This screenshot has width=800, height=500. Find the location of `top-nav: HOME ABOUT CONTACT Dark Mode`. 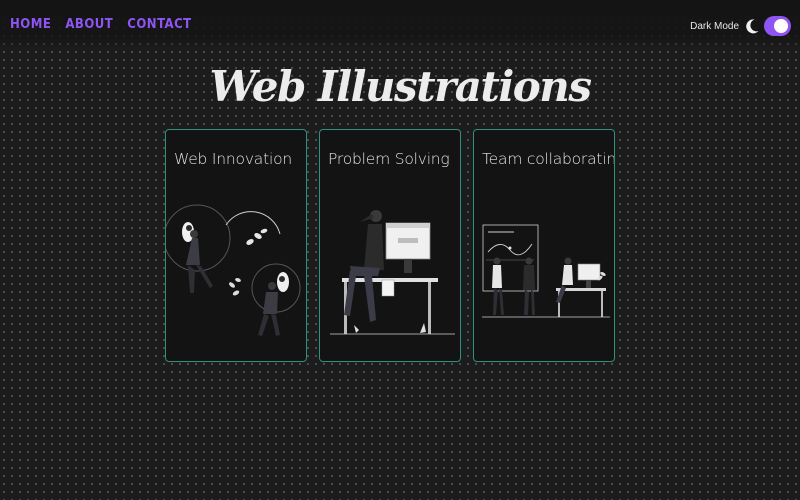

top-nav: HOME ABOUT CONTACT Dark Mode is located at coordinates (400, 25).